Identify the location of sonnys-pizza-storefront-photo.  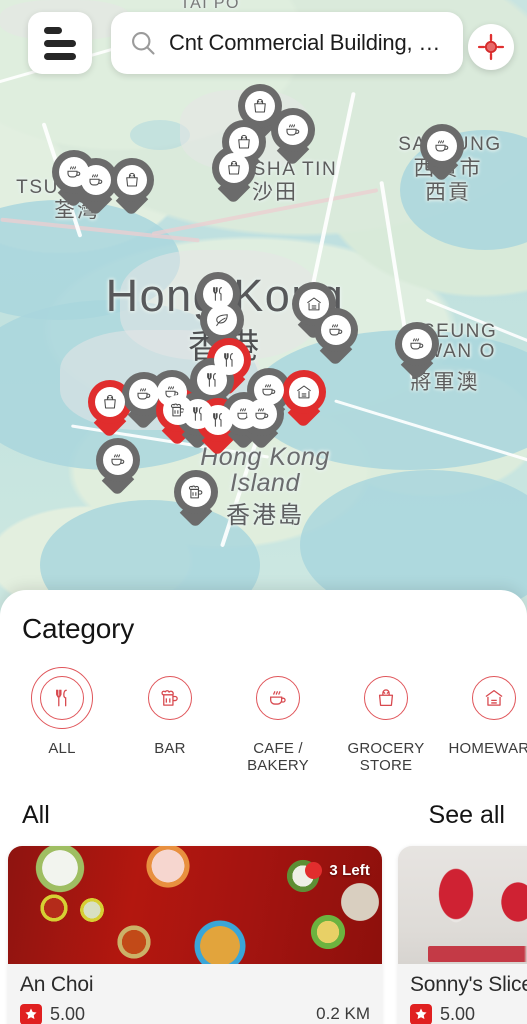
(462, 904).